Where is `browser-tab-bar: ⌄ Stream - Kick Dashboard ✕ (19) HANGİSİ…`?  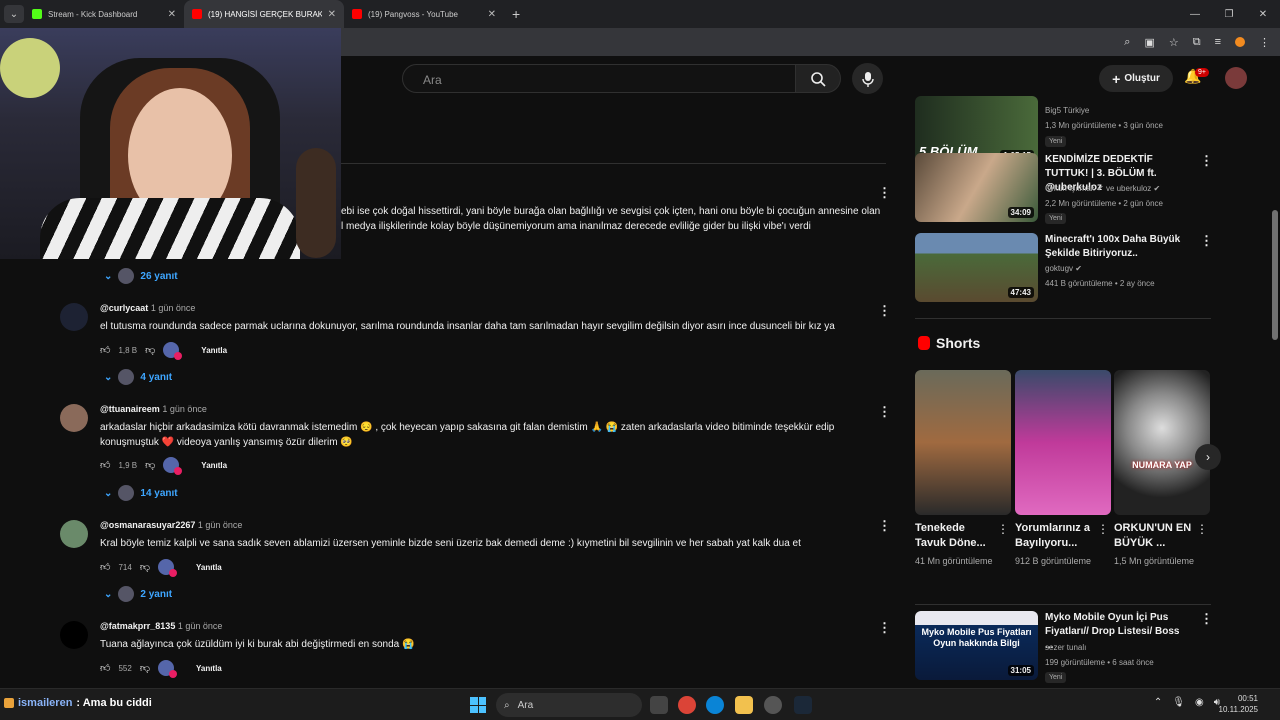
browser-tab-bar: ⌄ Stream - Kick Dashboard ✕ (19) HANGİSİ… is located at coordinates (640, 14).